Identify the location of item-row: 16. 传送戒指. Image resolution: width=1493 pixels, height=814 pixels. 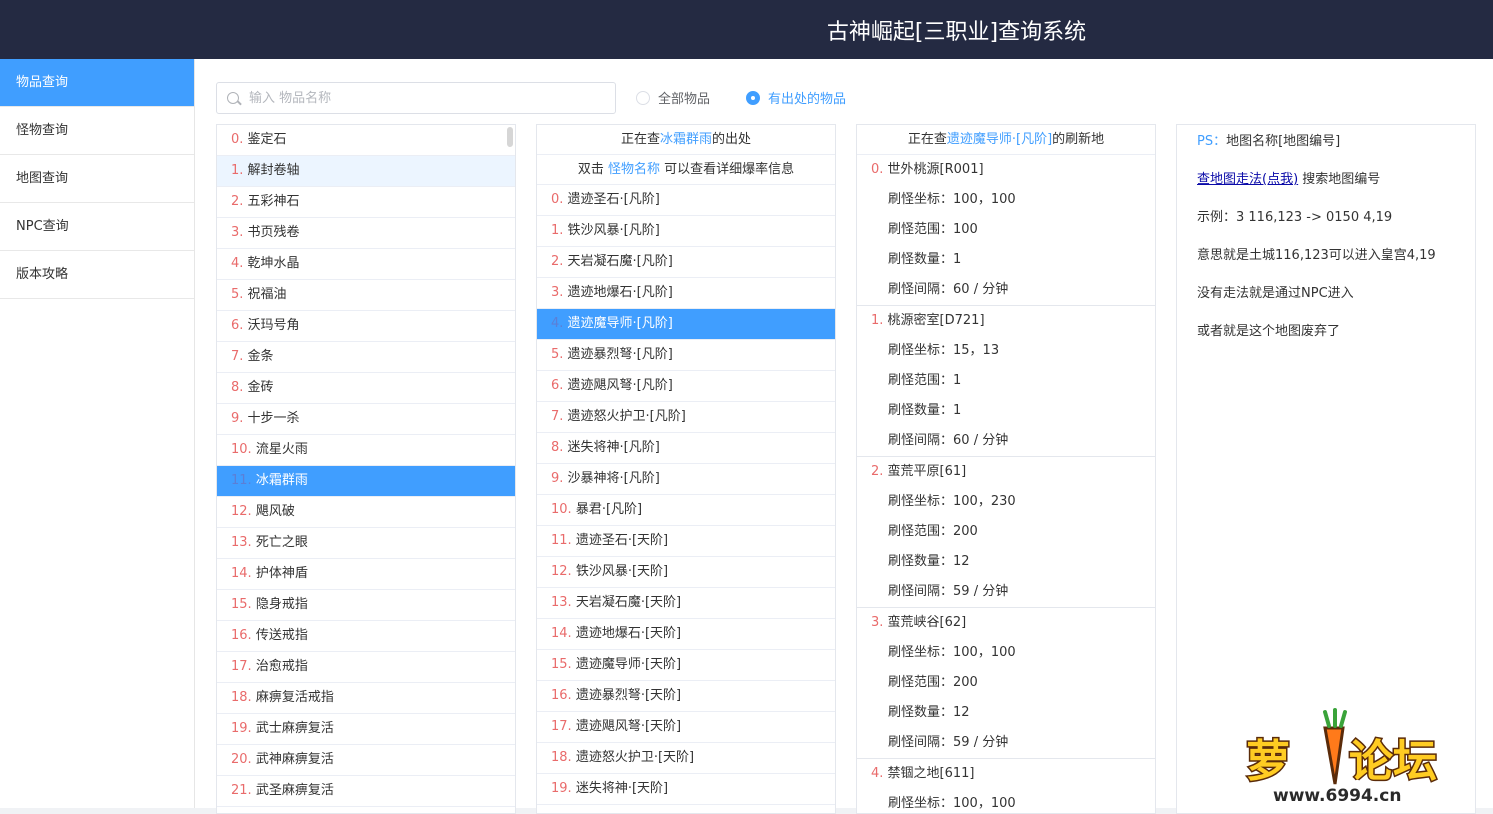
(366, 636).